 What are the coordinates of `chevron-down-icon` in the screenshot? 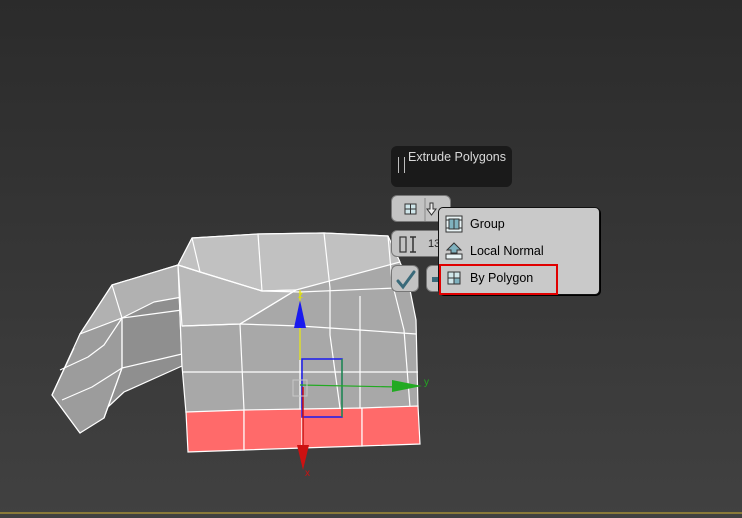 It's located at (431, 209).